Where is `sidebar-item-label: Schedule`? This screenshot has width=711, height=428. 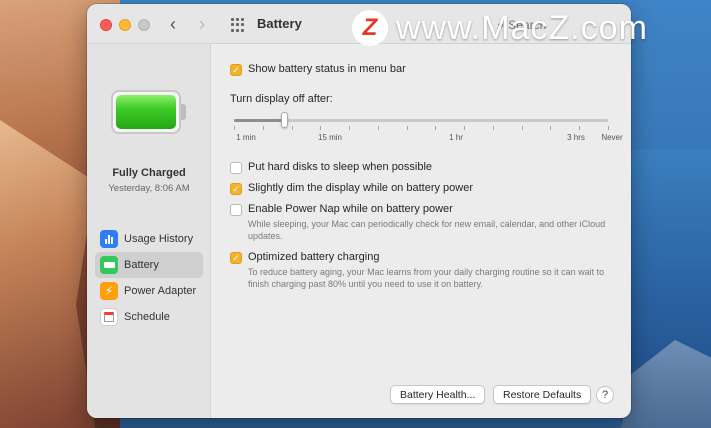 sidebar-item-label: Schedule is located at coordinates (147, 317).